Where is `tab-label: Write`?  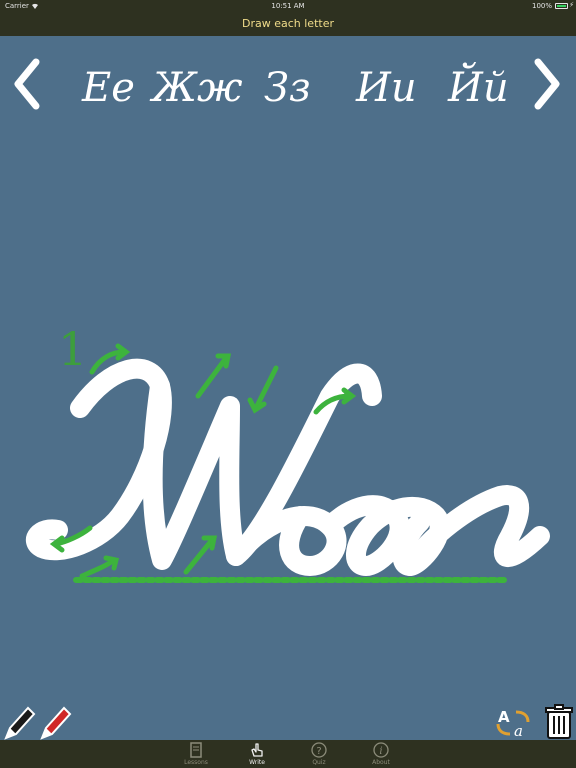
tab-label: Write is located at coordinates (257, 762).